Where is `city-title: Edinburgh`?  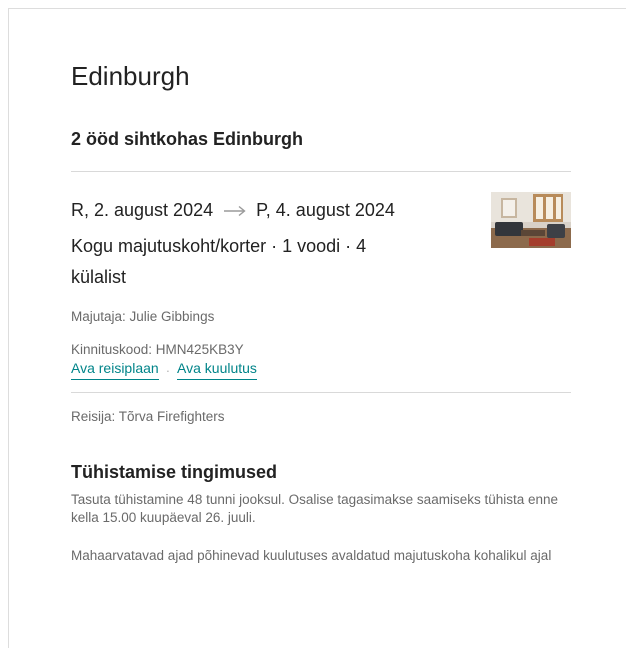 city-title: Edinburgh is located at coordinates (130, 76).